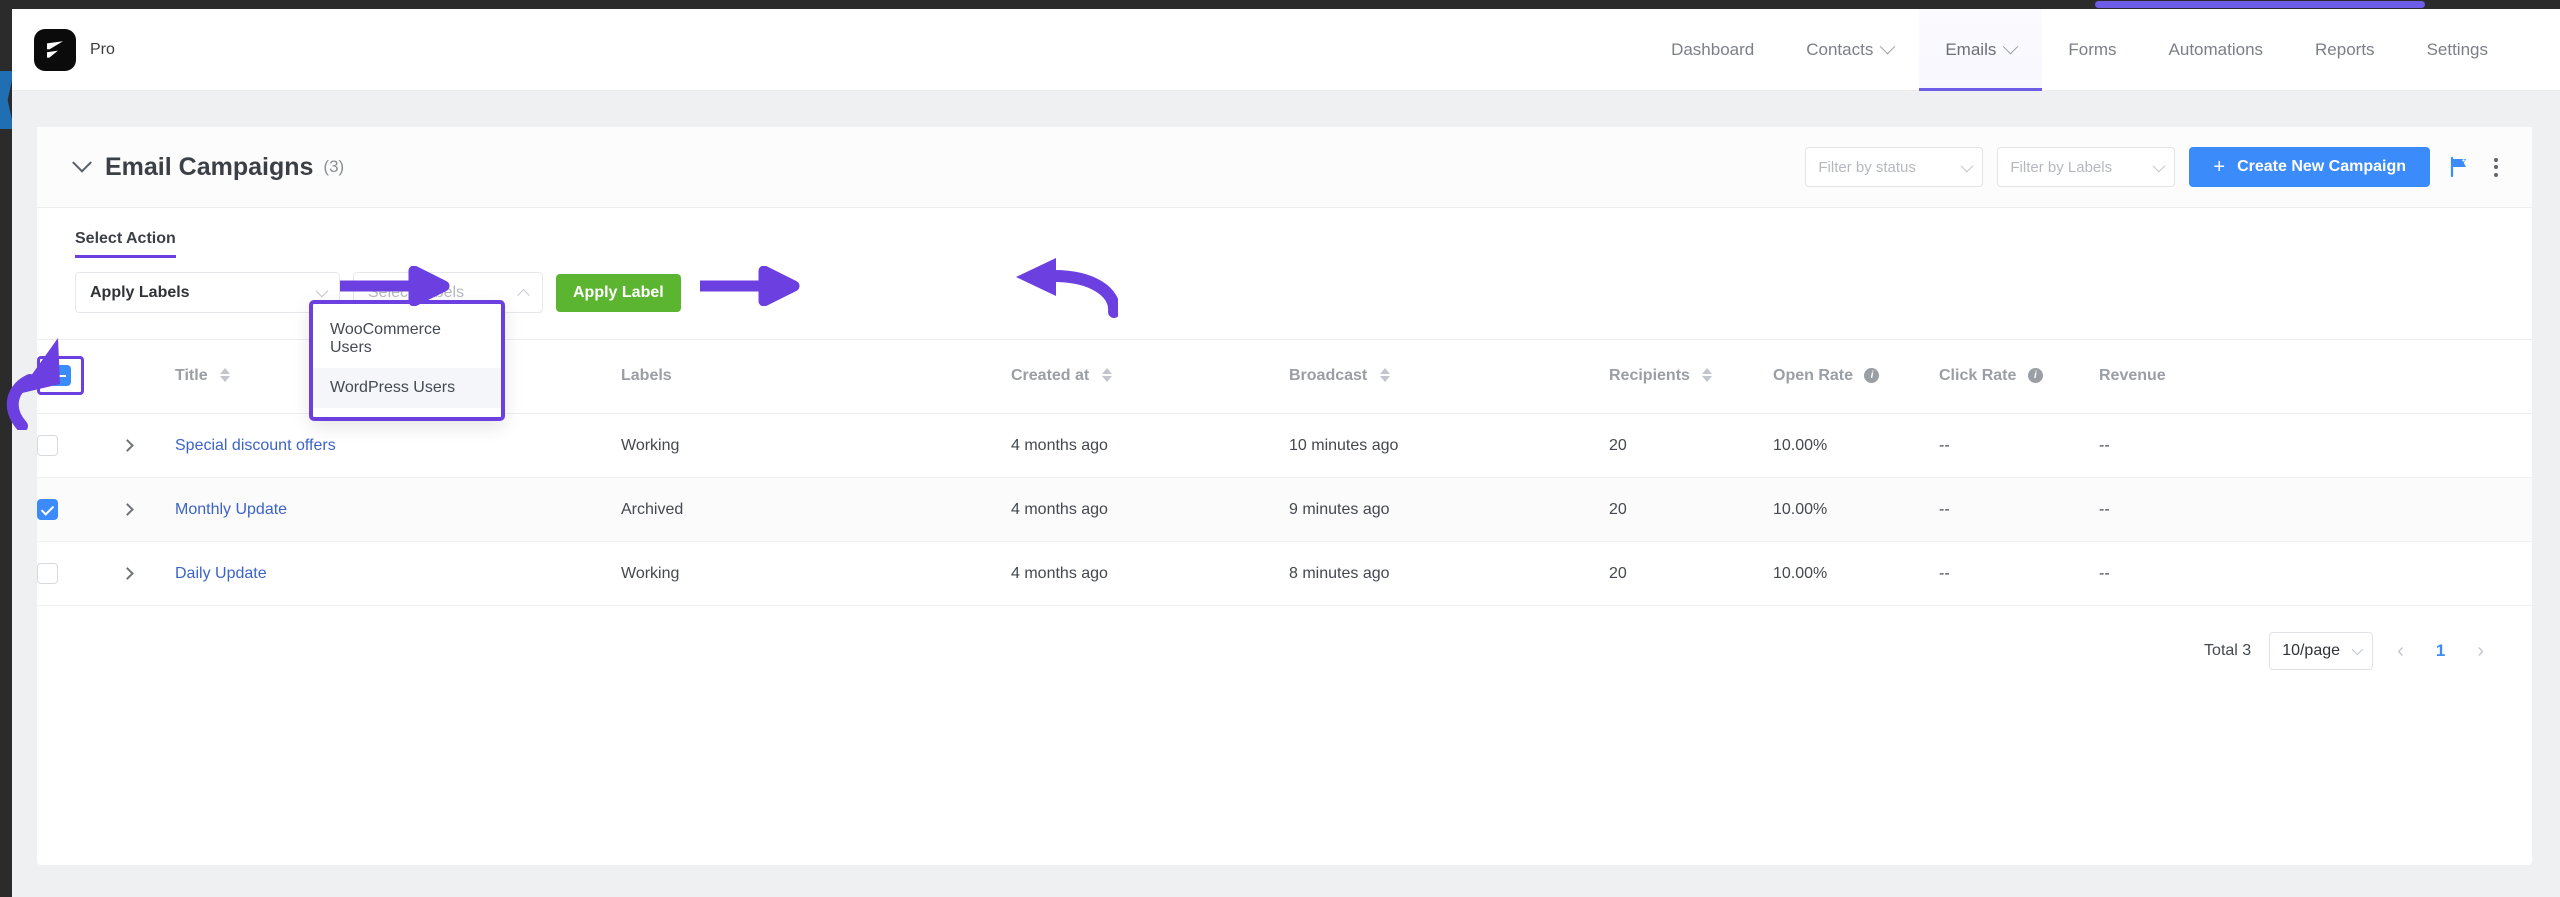  What do you see at coordinates (255, 445) in the screenshot?
I see `campaign-title-link: Special discount offers` at bounding box center [255, 445].